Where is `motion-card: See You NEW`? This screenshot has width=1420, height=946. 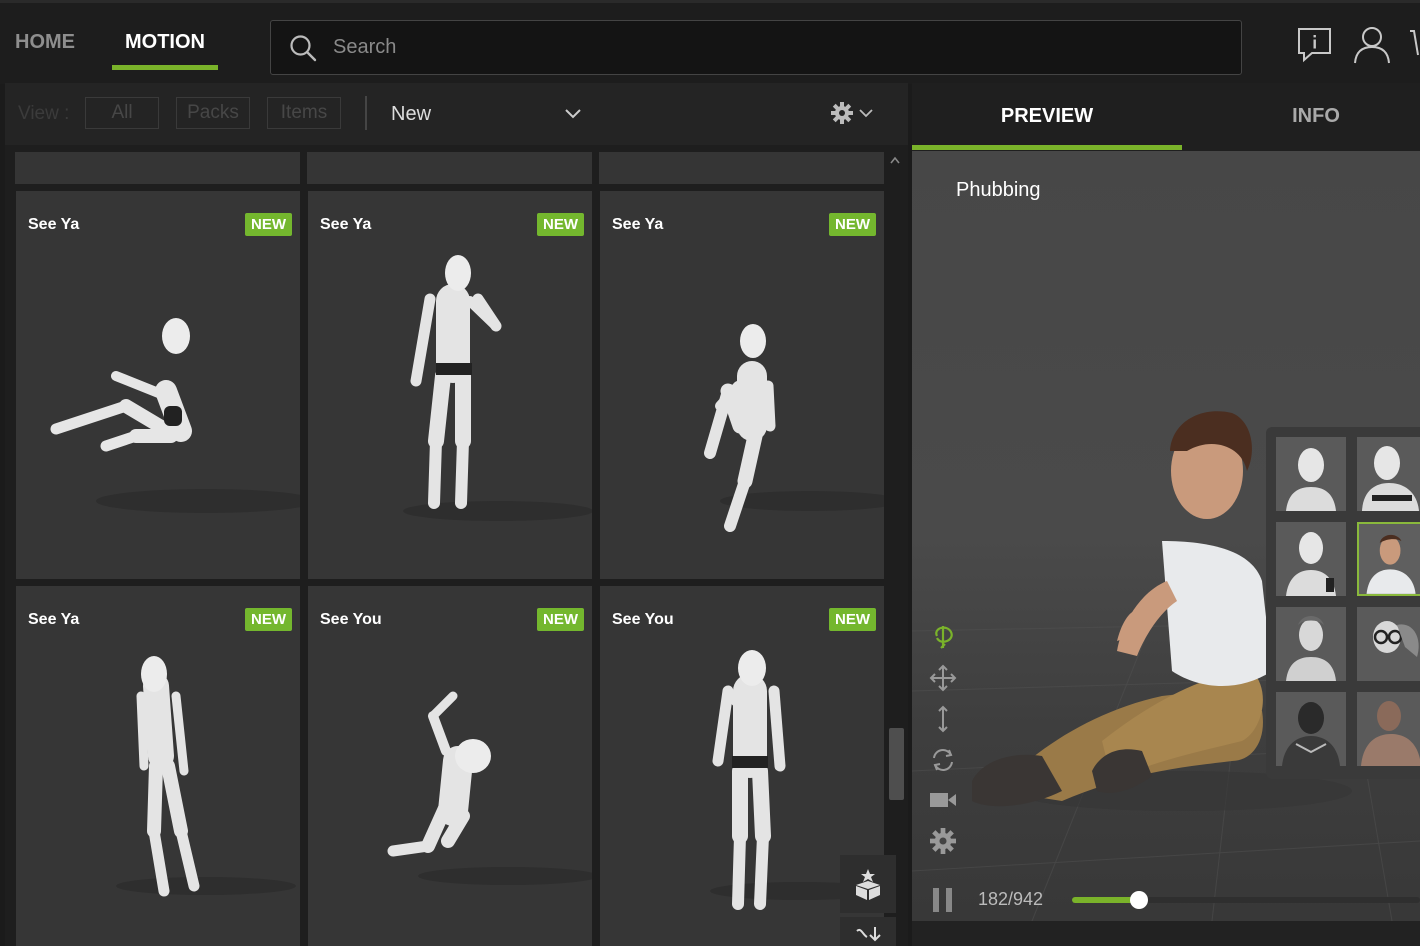
motion-card: See You NEW is located at coordinates (450, 766).